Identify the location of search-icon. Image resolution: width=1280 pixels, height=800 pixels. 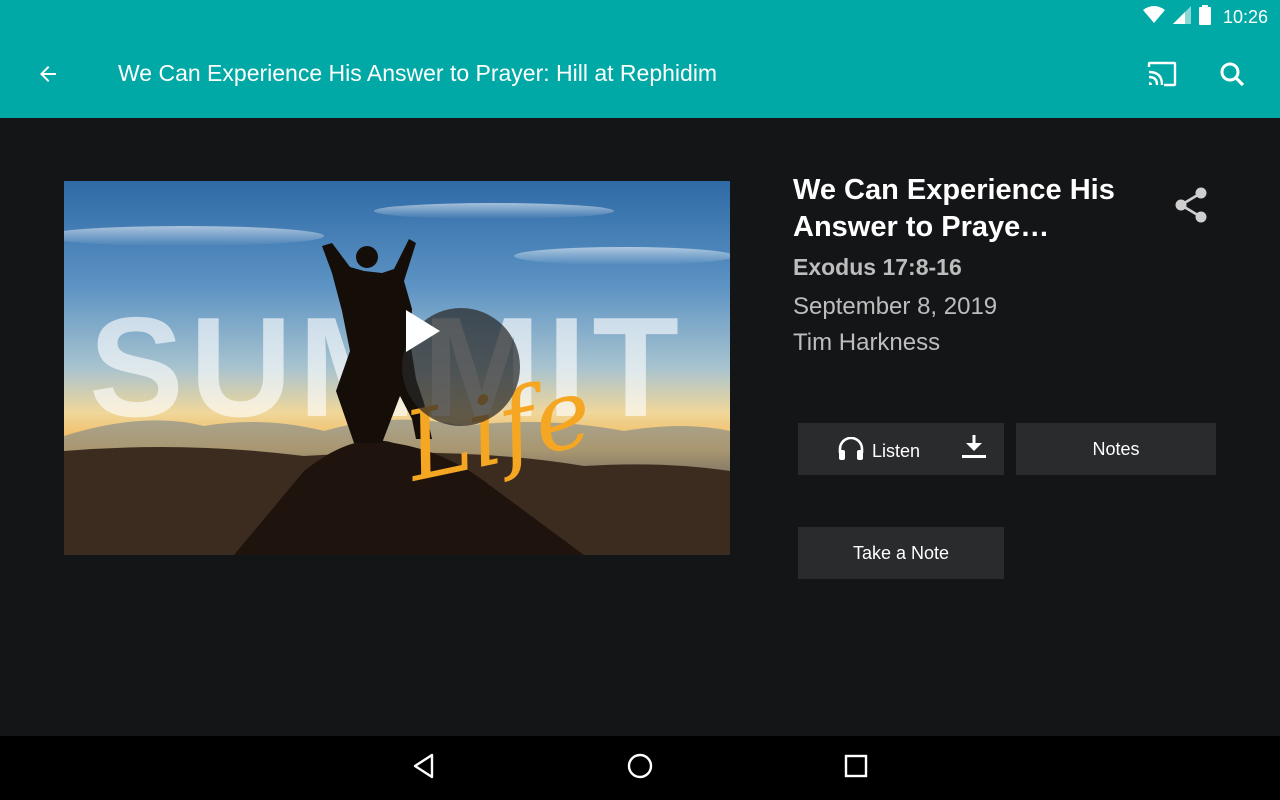
(1232, 76).